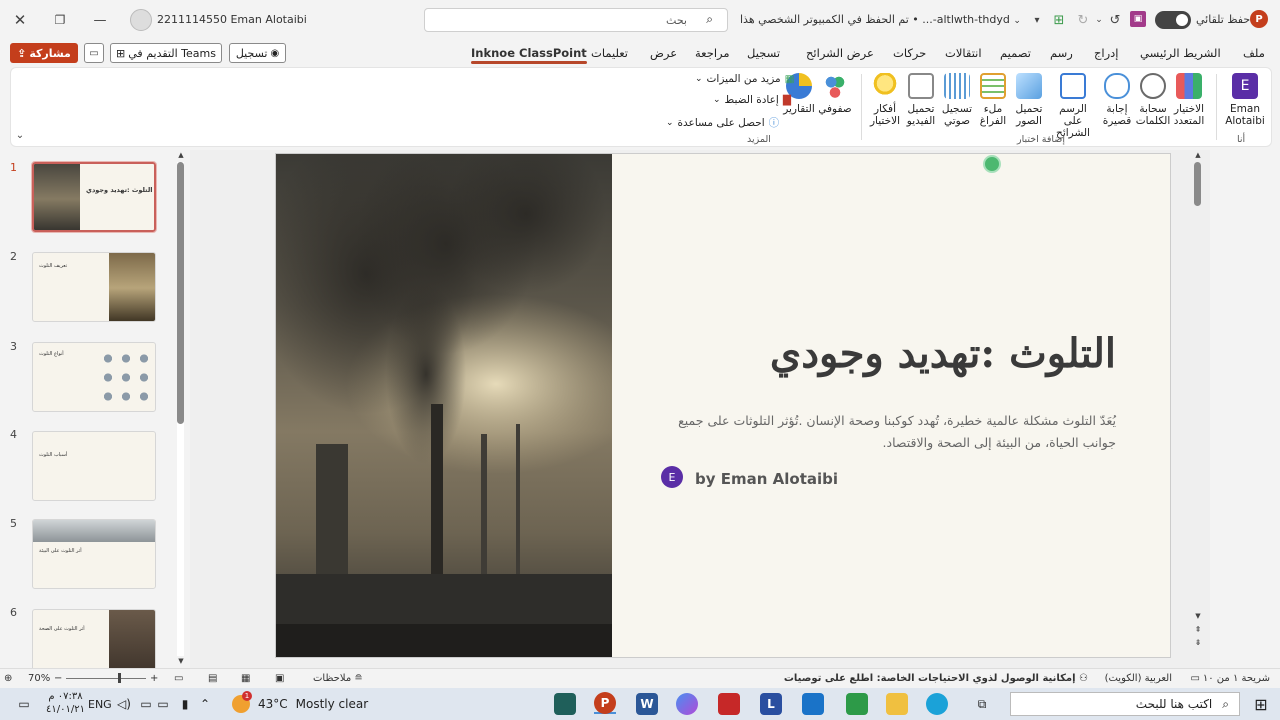 The height and width of the screenshot is (720, 1280). What do you see at coordinates (20, 20) in the screenshot?
I see `close-icon: ✕` at bounding box center [20, 20].